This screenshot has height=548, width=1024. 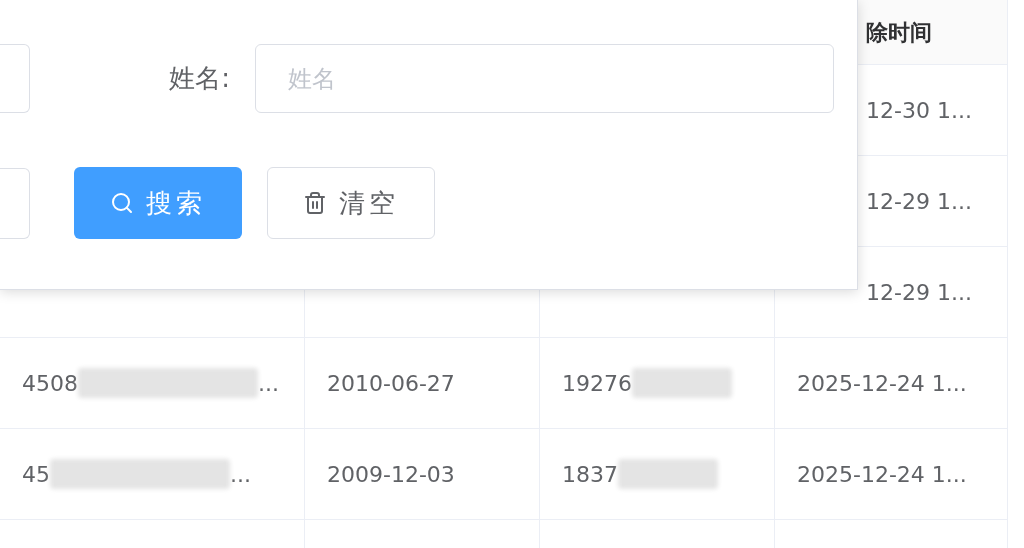 What do you see at coordinates (122, 203) in the screenshot?
I see `search-icon` at bounding box center [122, 203].